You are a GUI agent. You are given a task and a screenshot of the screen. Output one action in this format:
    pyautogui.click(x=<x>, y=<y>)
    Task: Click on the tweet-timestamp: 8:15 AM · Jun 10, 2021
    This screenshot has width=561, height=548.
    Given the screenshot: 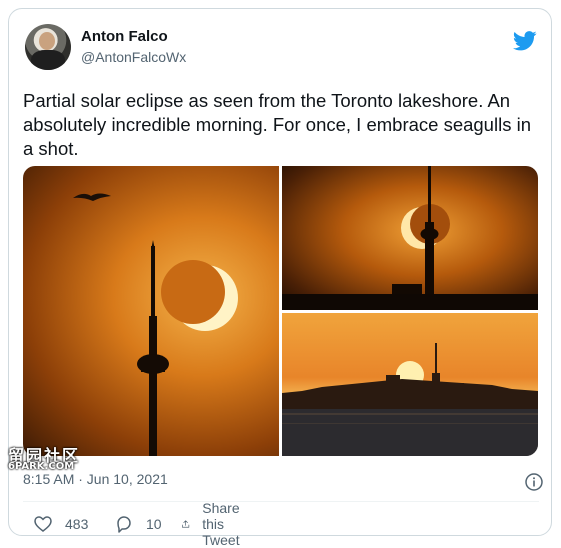 What is the action you would take?
    pyautogui.click(x=95, y=479)
    